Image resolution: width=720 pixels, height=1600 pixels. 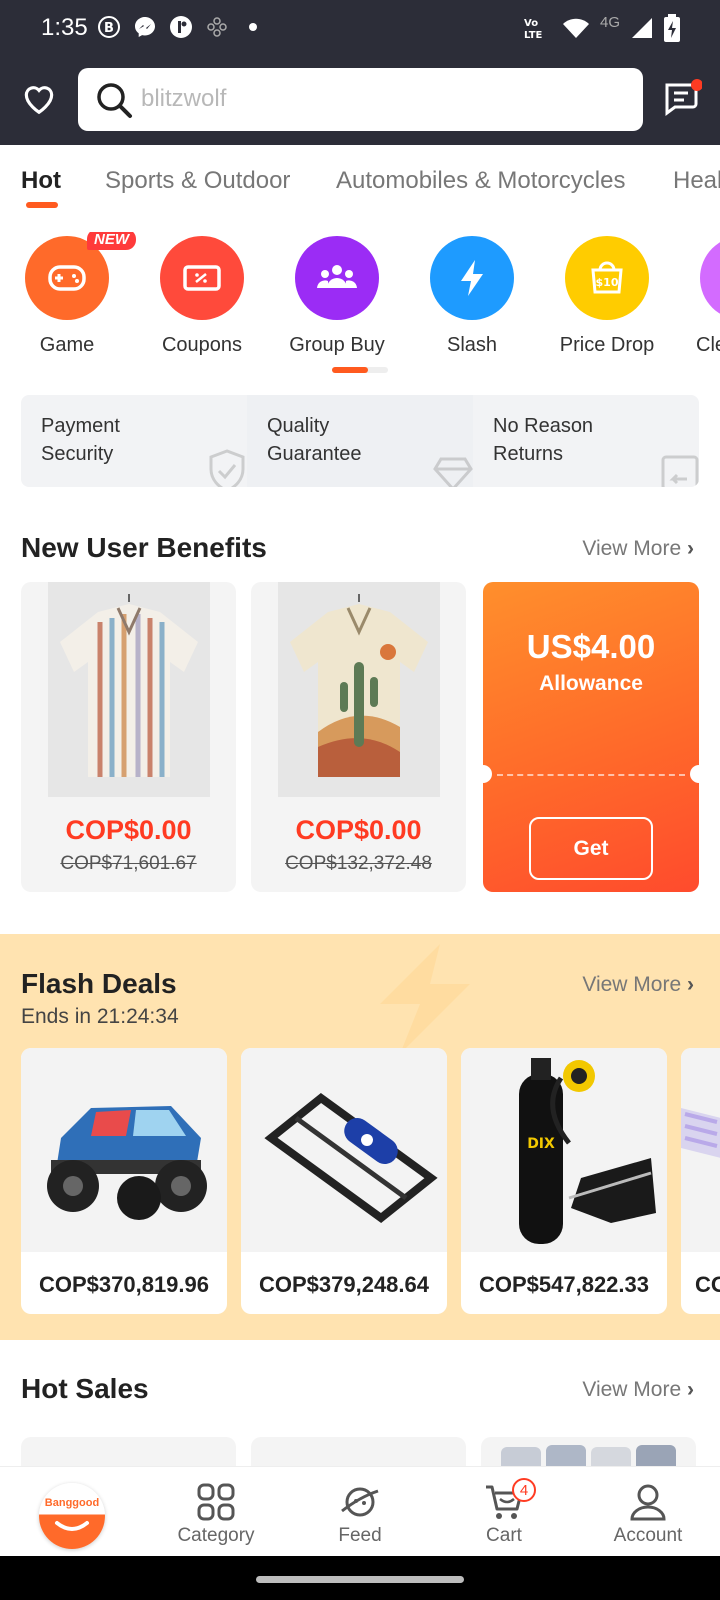 I want to click on tab-health: Heal, so click(x=696, y=181).